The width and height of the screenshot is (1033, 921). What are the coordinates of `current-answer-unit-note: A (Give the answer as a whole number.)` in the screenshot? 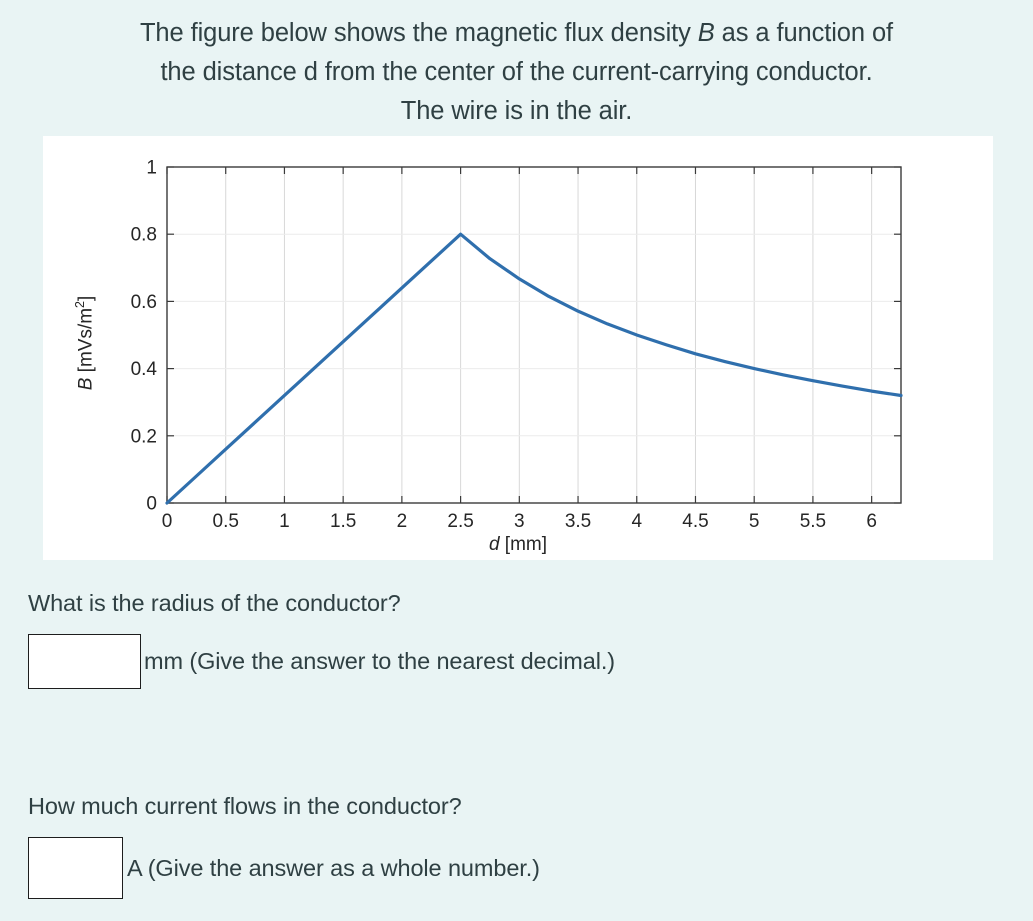 It's located at (333, 867).